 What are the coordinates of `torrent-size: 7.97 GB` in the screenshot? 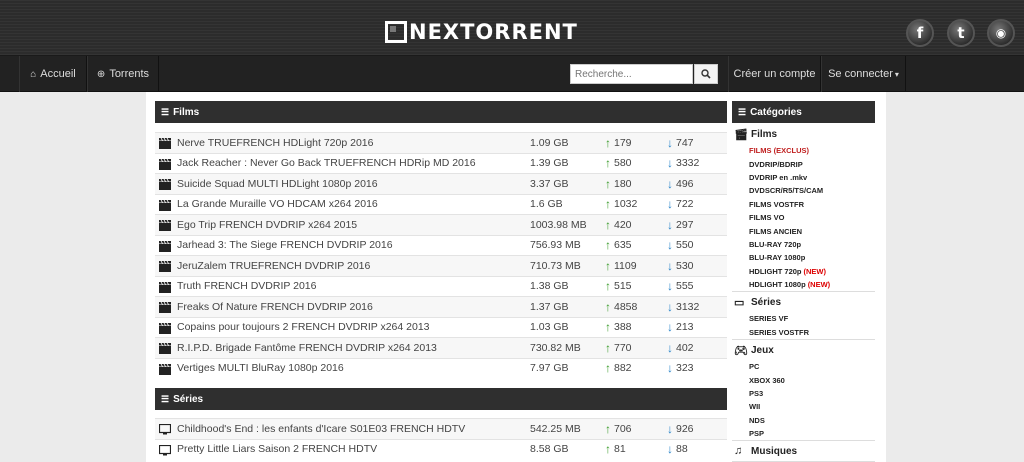 It's located at (549, 368).